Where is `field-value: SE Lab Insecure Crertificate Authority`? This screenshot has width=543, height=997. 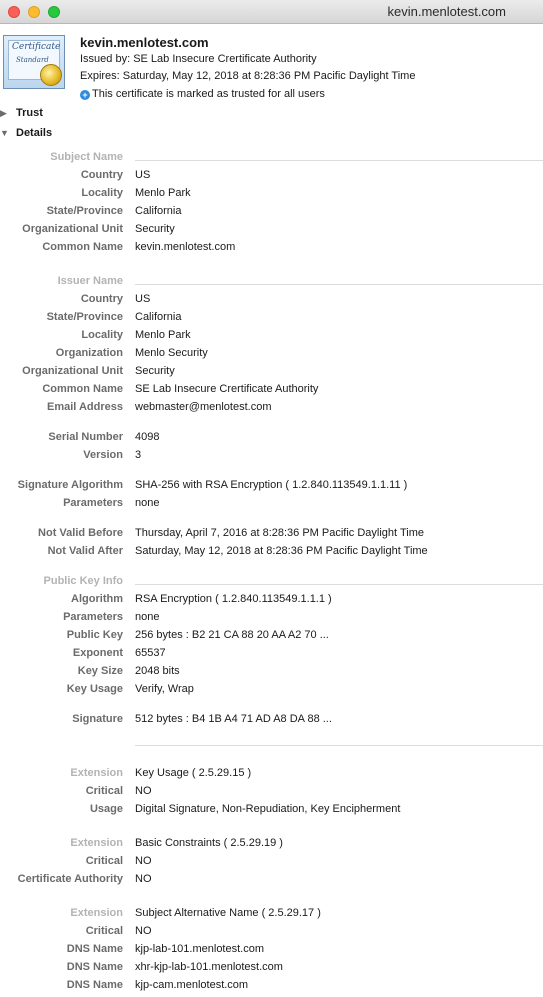 field-value: SE Lab Insecure Crertificate Authority is located at coordinates (227, 389).